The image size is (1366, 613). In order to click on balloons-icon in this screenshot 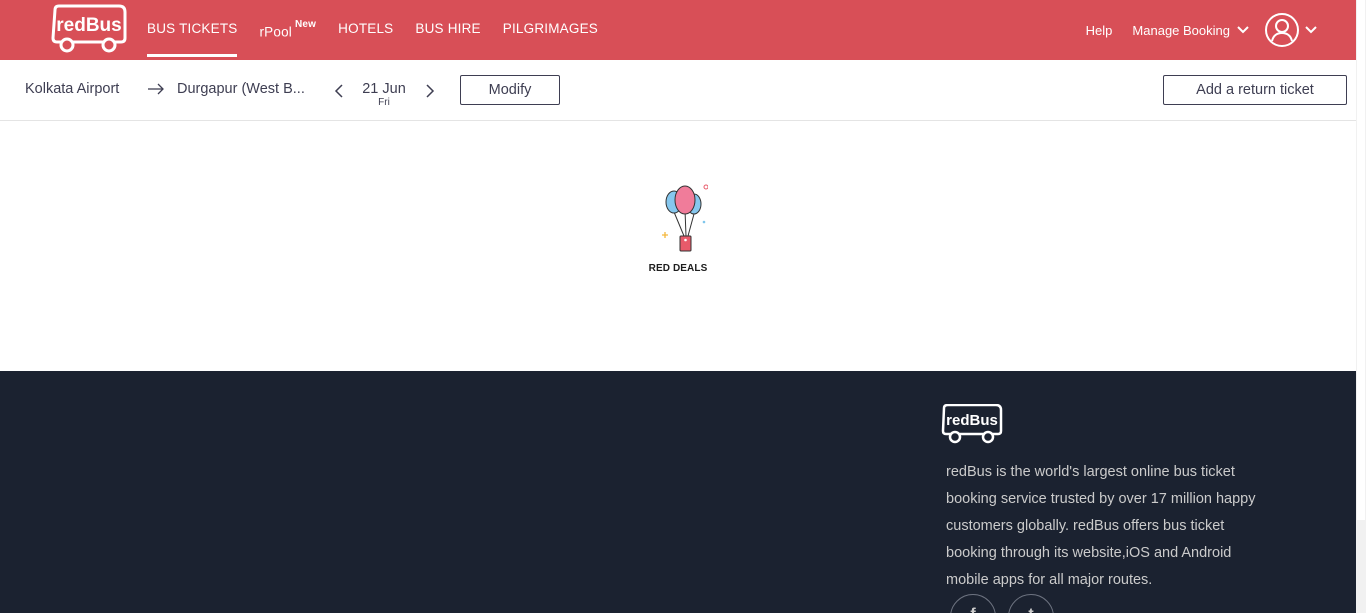, I will do `click(685, 218)`.